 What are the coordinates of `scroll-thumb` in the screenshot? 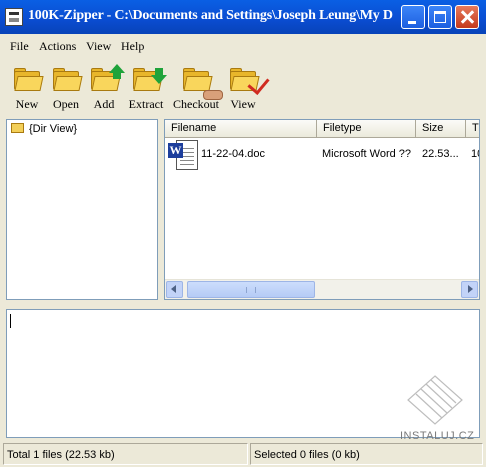 It's located at (251, 289).